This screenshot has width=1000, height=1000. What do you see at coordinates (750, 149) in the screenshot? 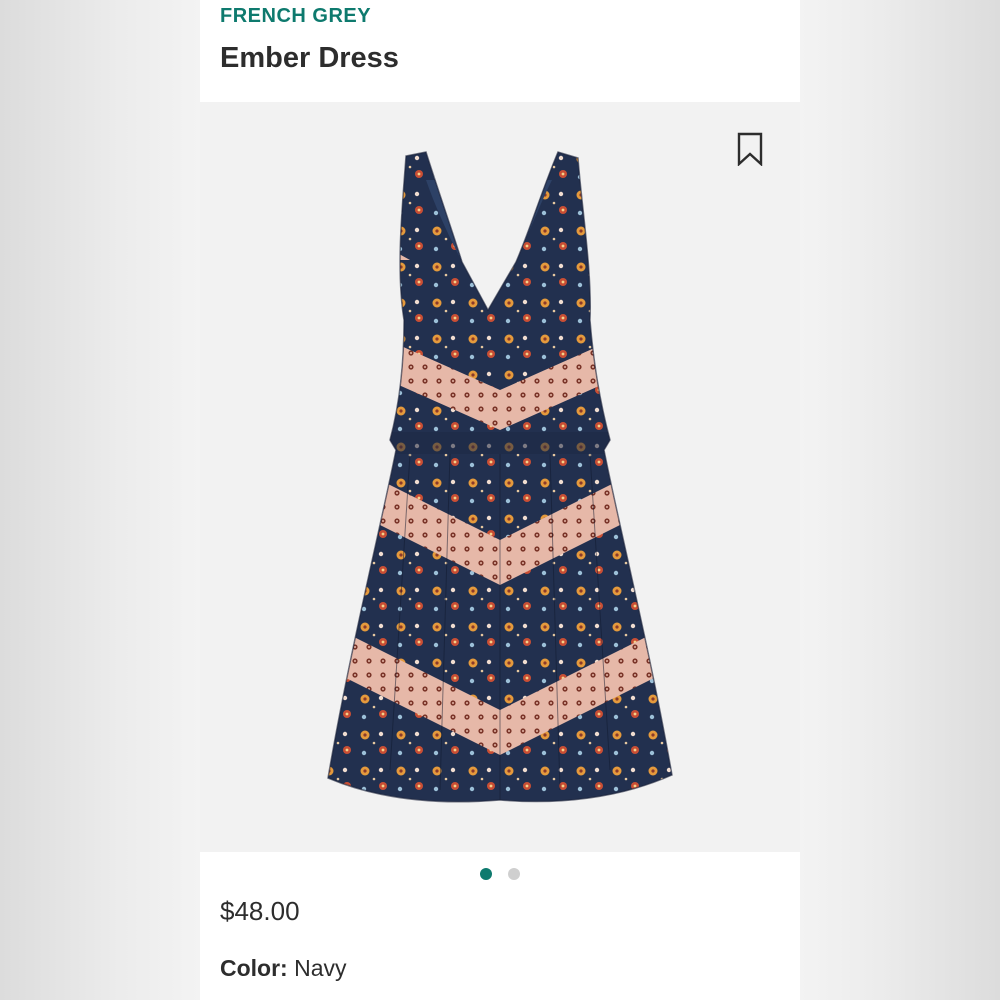
I see `bookmark-icon` at bounding box center [750, 149].